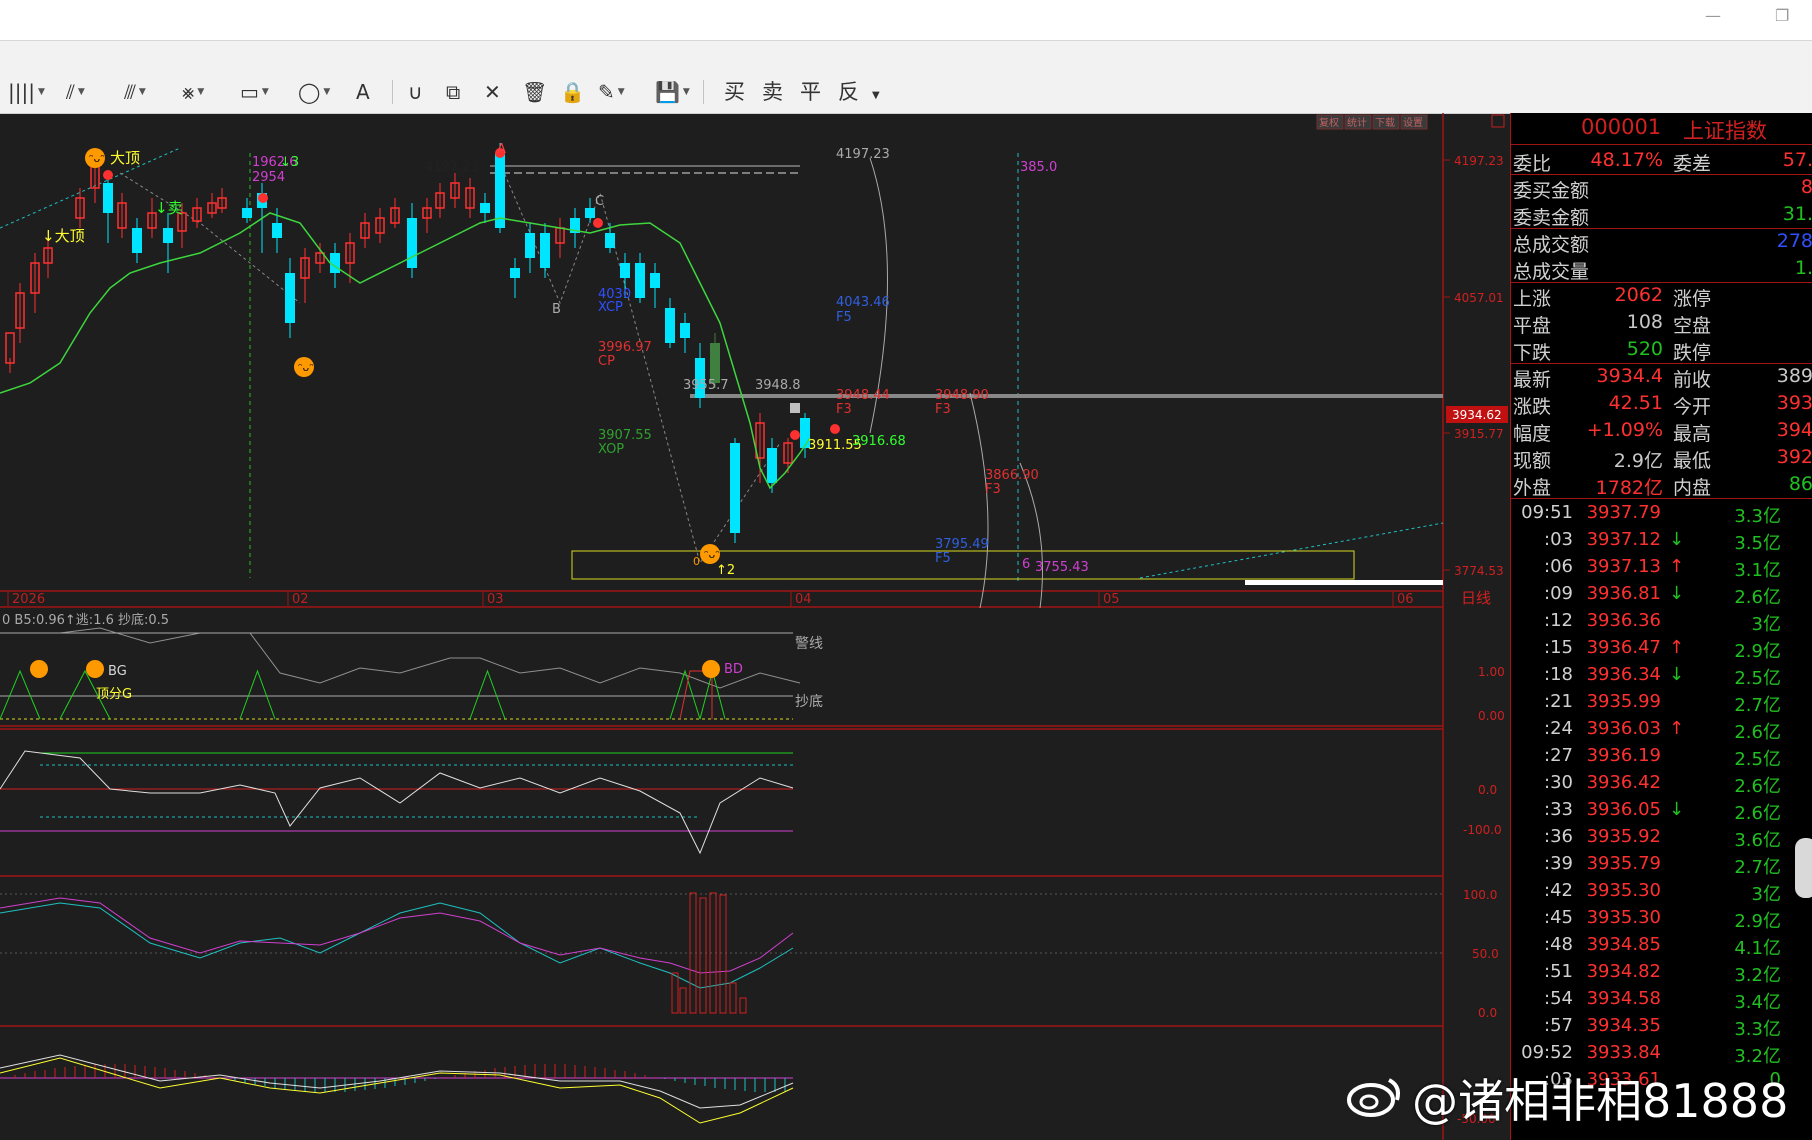  I want to click on ind1-axis-1: 0.00, so click(1491, 716).